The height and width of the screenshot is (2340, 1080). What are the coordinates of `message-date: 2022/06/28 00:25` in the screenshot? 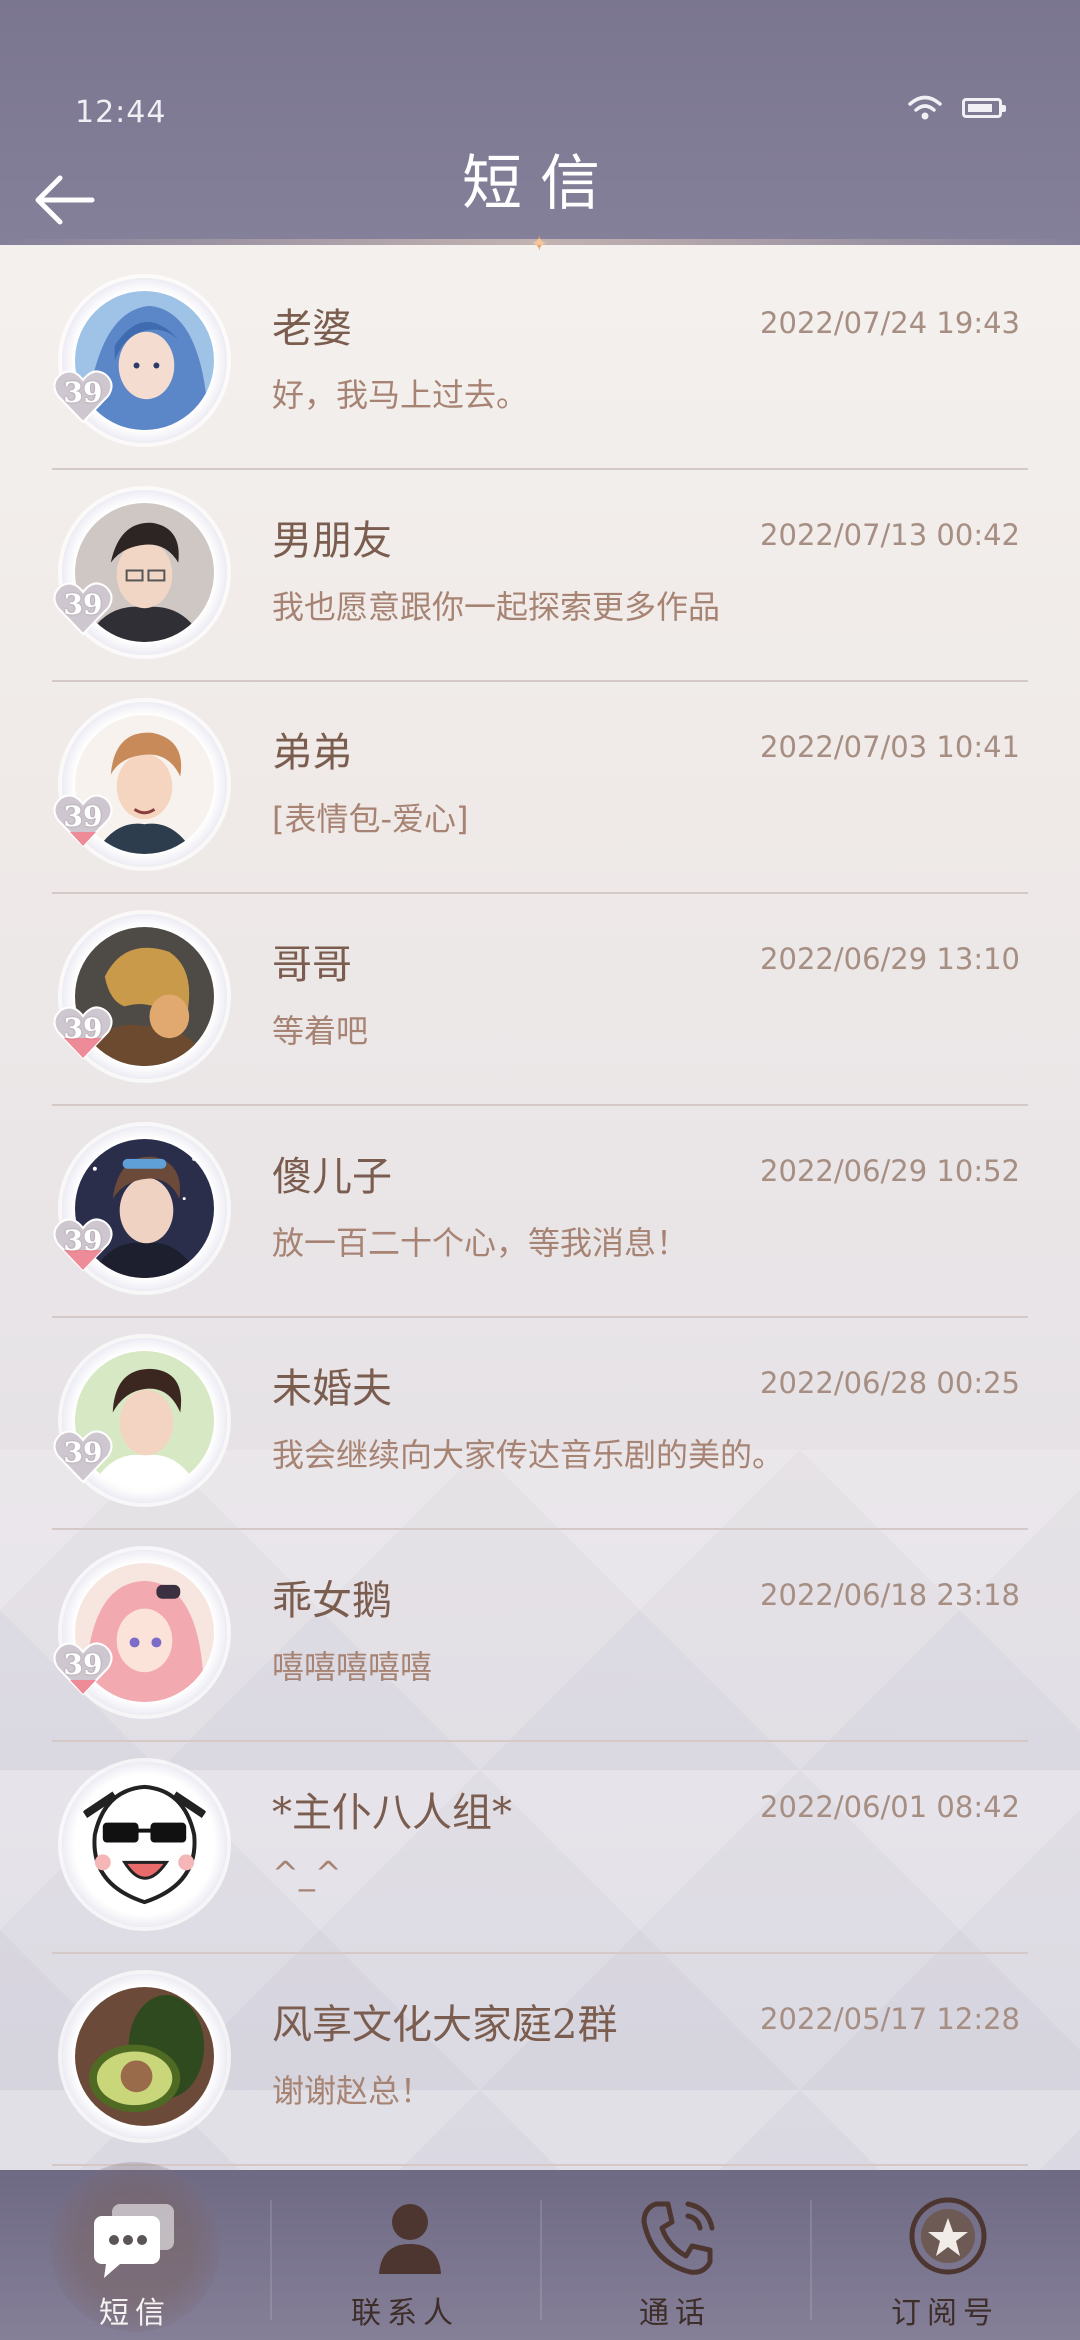 It's located at (890, 1383).